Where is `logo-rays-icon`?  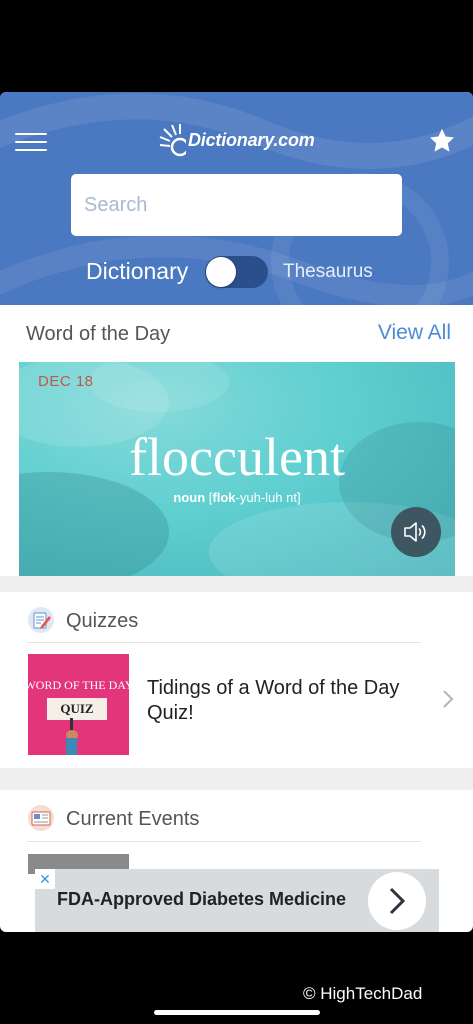
logo-rays-icon is located at coordinates (172, 140).